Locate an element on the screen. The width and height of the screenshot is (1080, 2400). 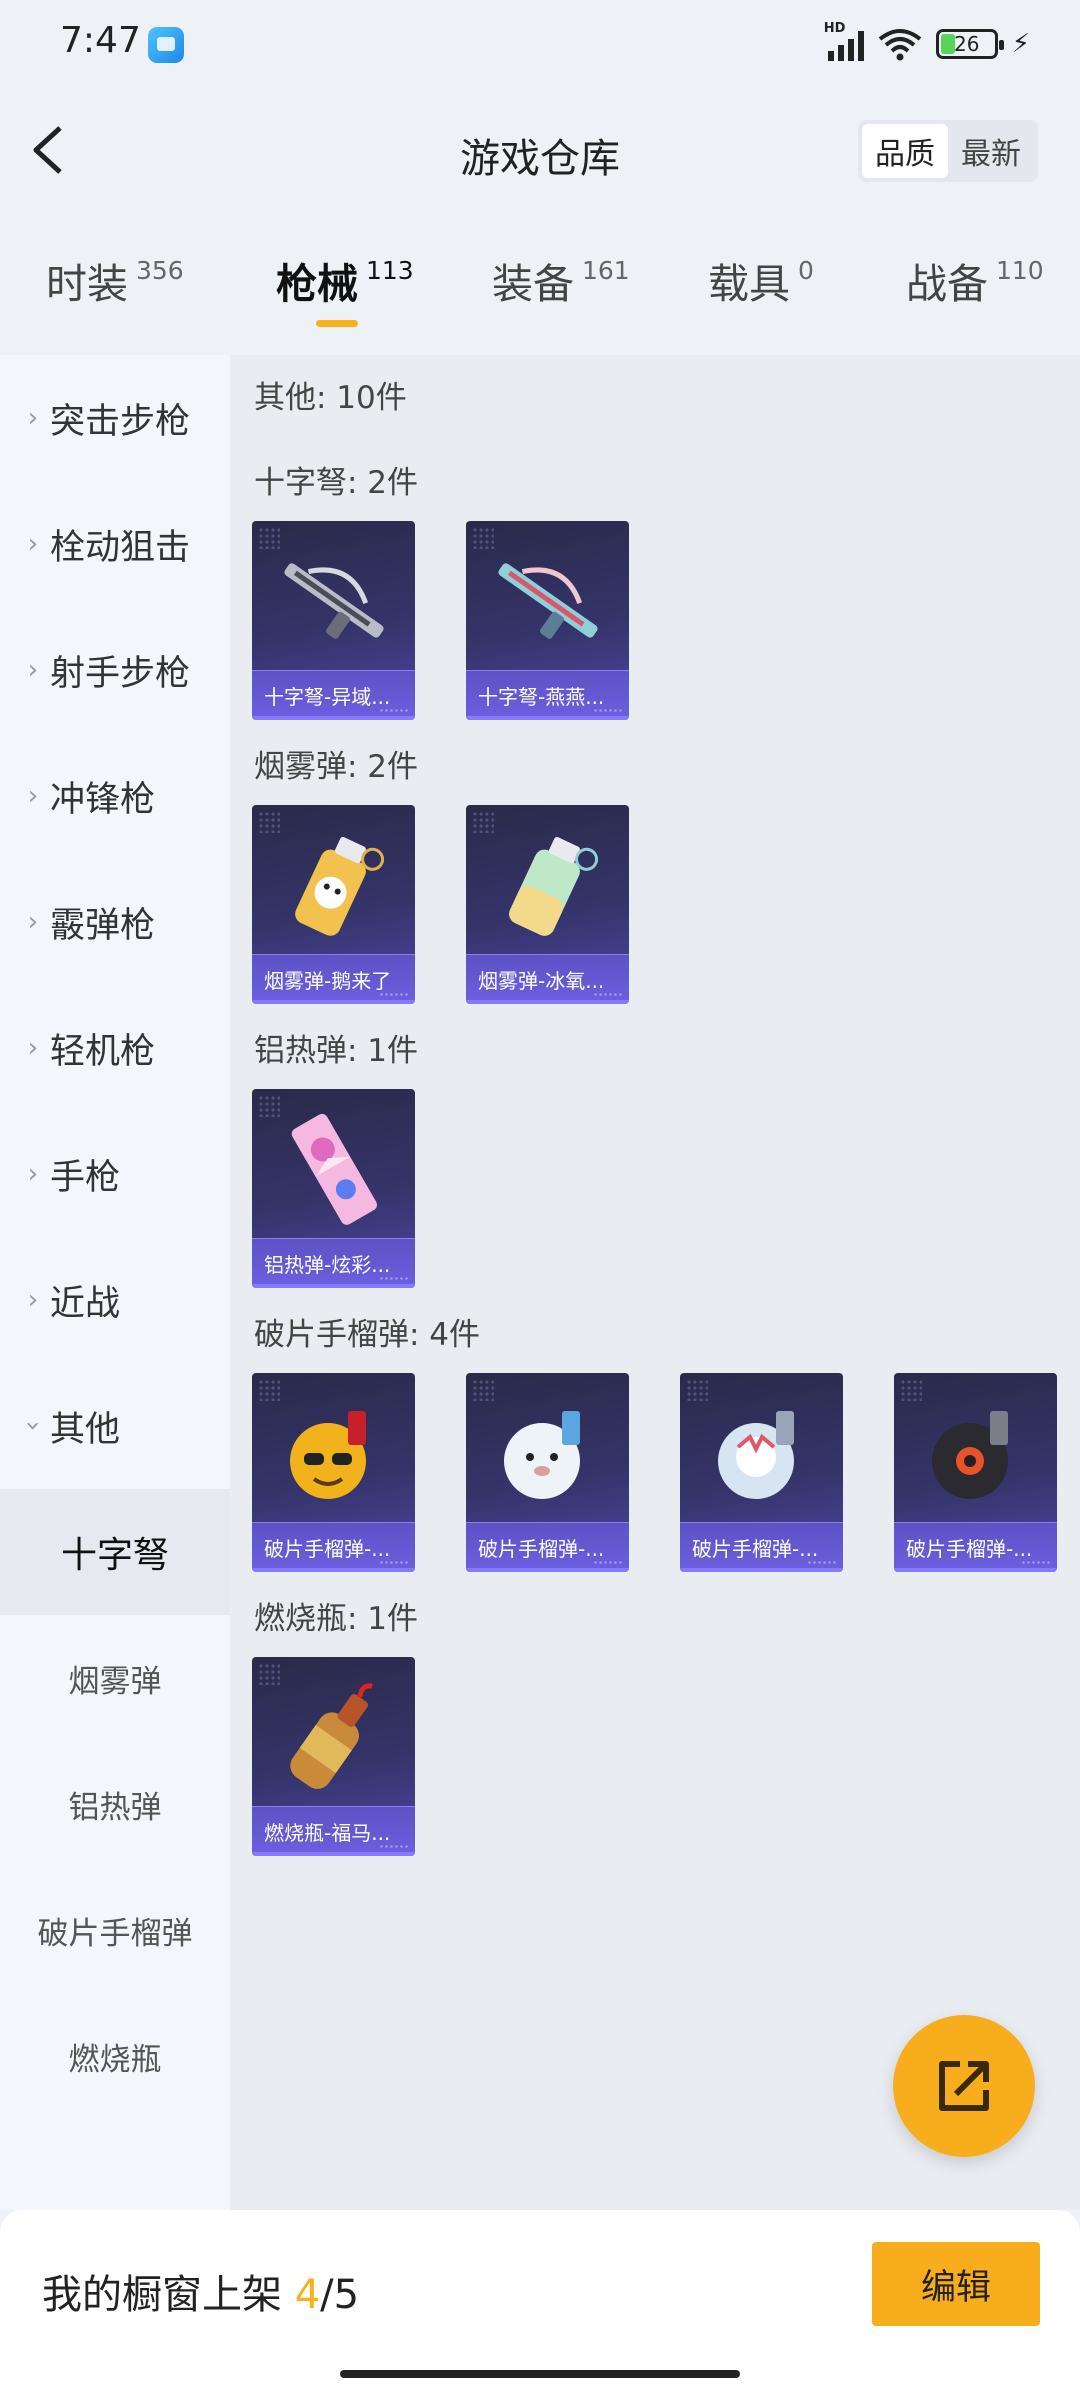
wifi-icon is located at coordinates (899, 45).